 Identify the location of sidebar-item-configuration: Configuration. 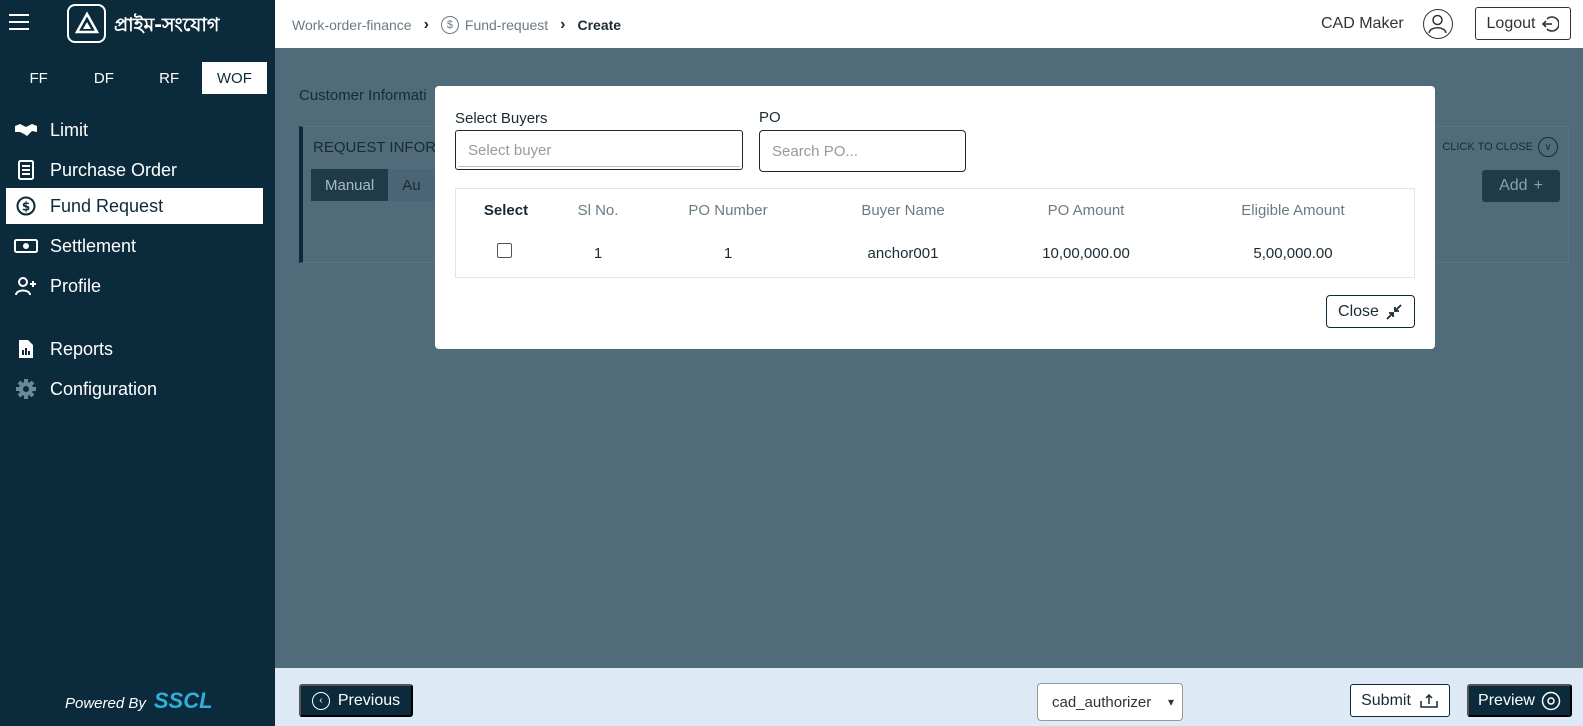
(134, 389).